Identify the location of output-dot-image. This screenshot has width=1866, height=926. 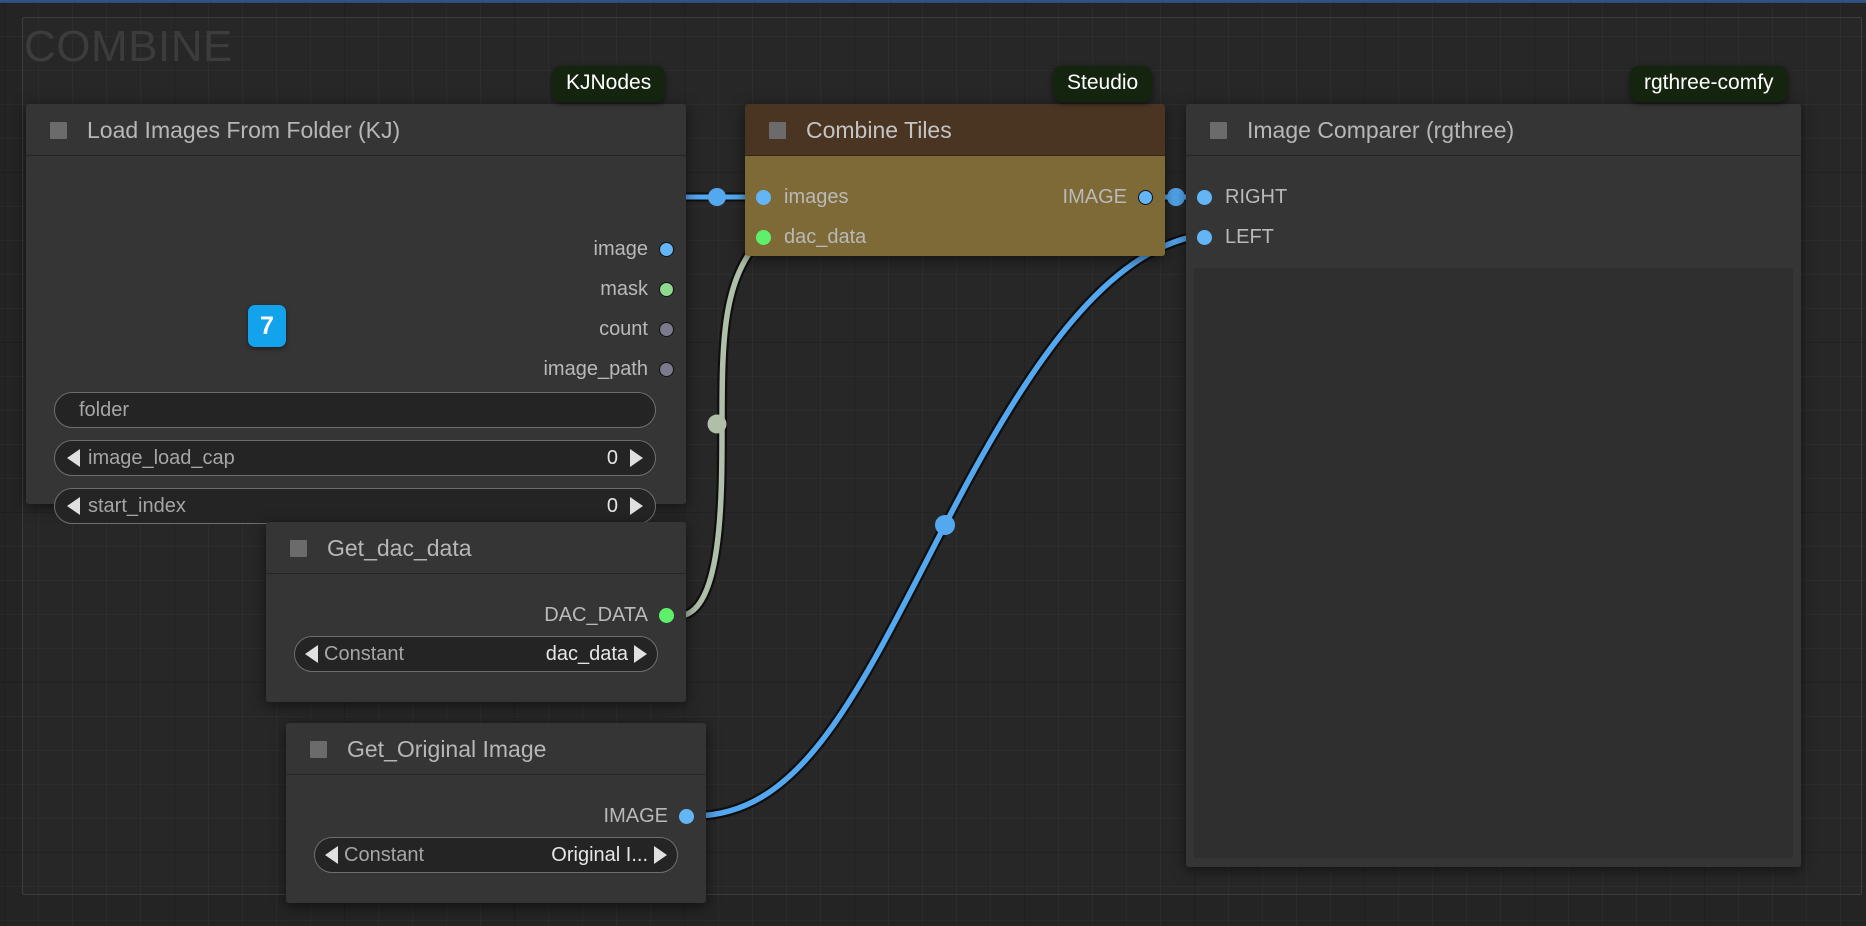
(666, 249).